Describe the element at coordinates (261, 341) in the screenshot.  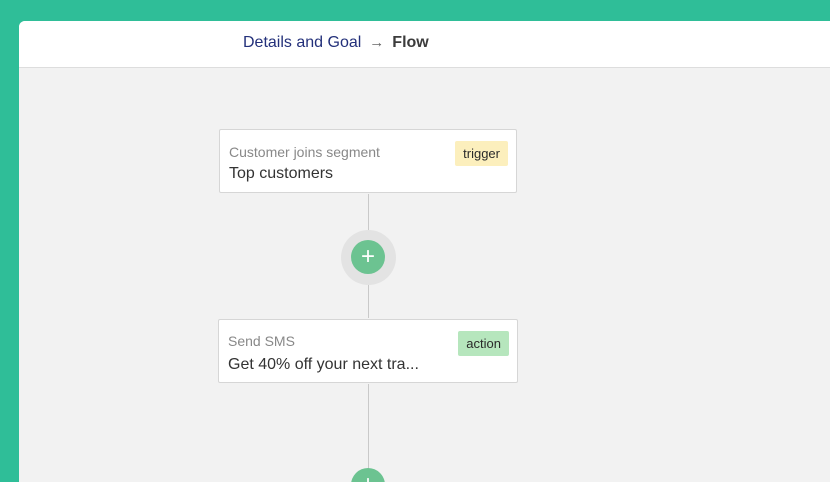
I see `node-subtitle: Send SMS` at that location.